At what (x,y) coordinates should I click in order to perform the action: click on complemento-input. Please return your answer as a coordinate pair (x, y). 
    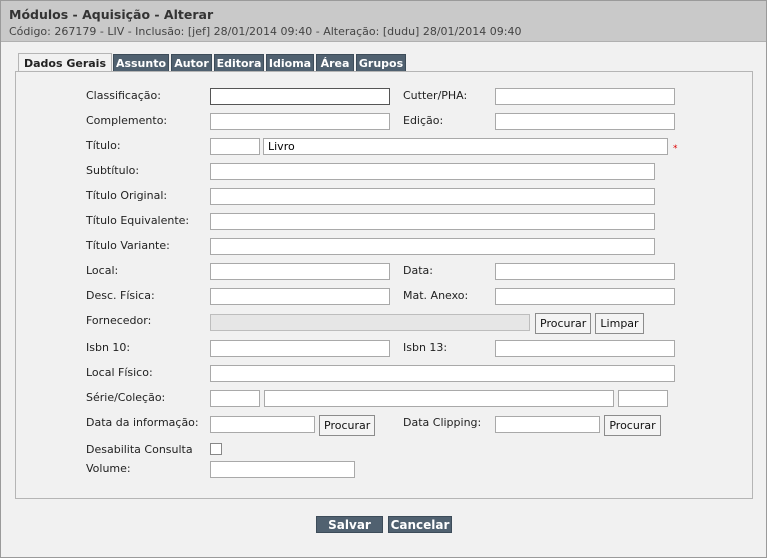
    Looking at the image, I should click on (300, 121).